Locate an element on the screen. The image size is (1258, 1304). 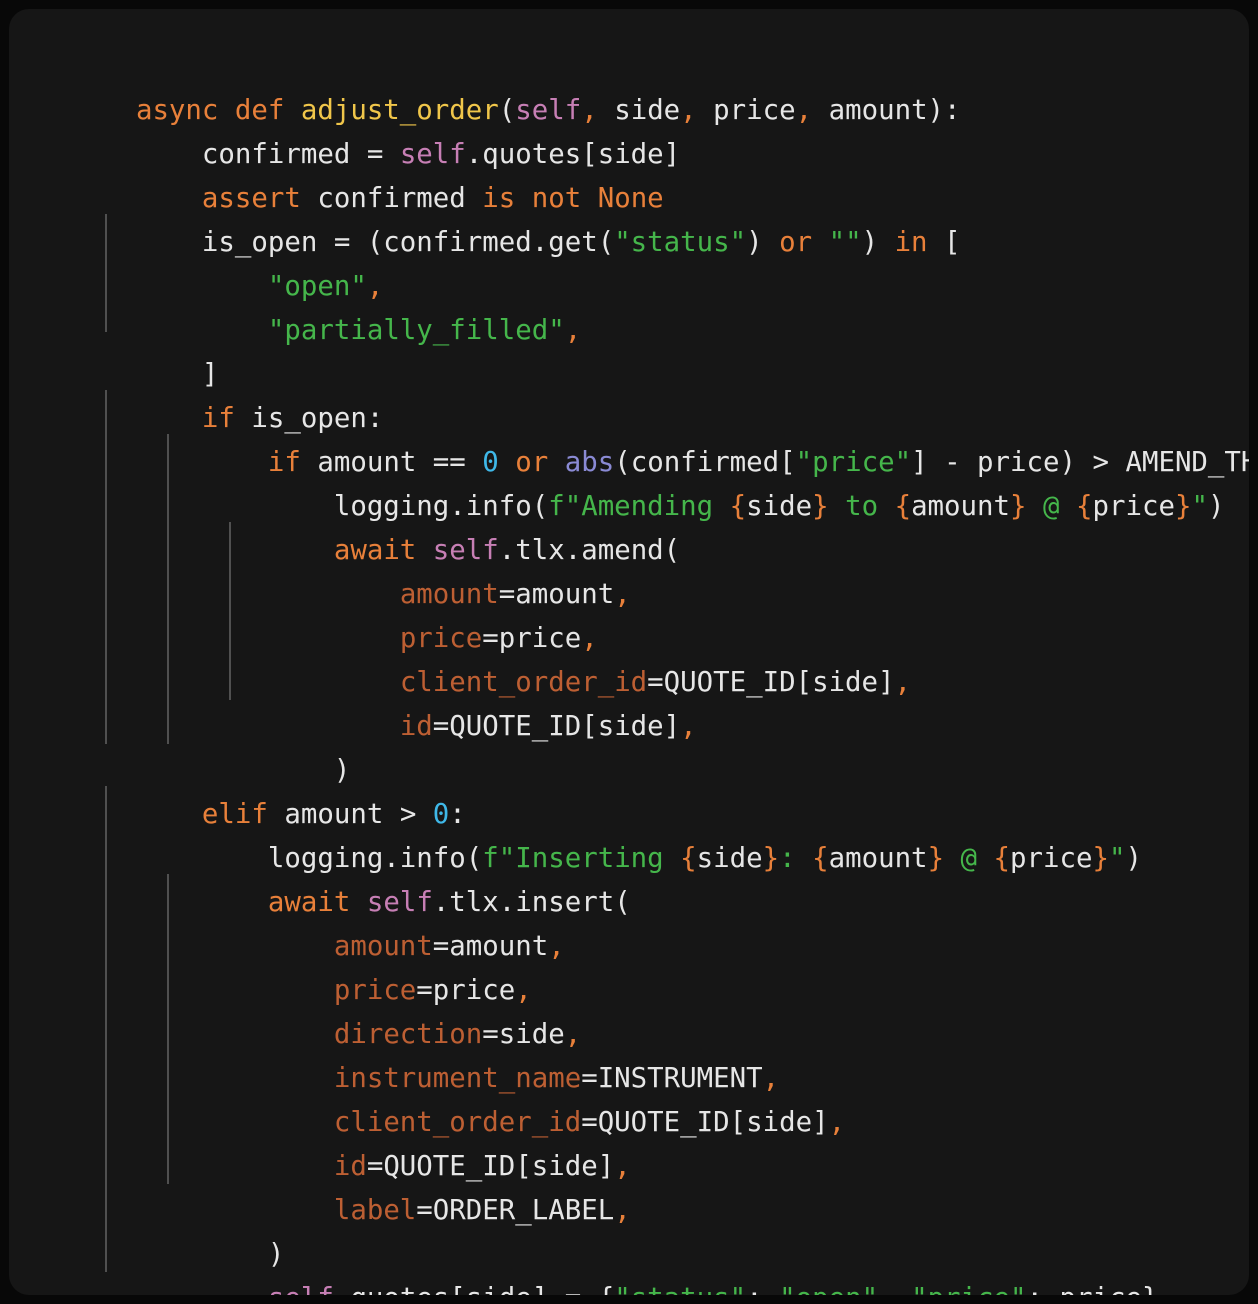
token-fstring: : is located at coordinates (796, 858).